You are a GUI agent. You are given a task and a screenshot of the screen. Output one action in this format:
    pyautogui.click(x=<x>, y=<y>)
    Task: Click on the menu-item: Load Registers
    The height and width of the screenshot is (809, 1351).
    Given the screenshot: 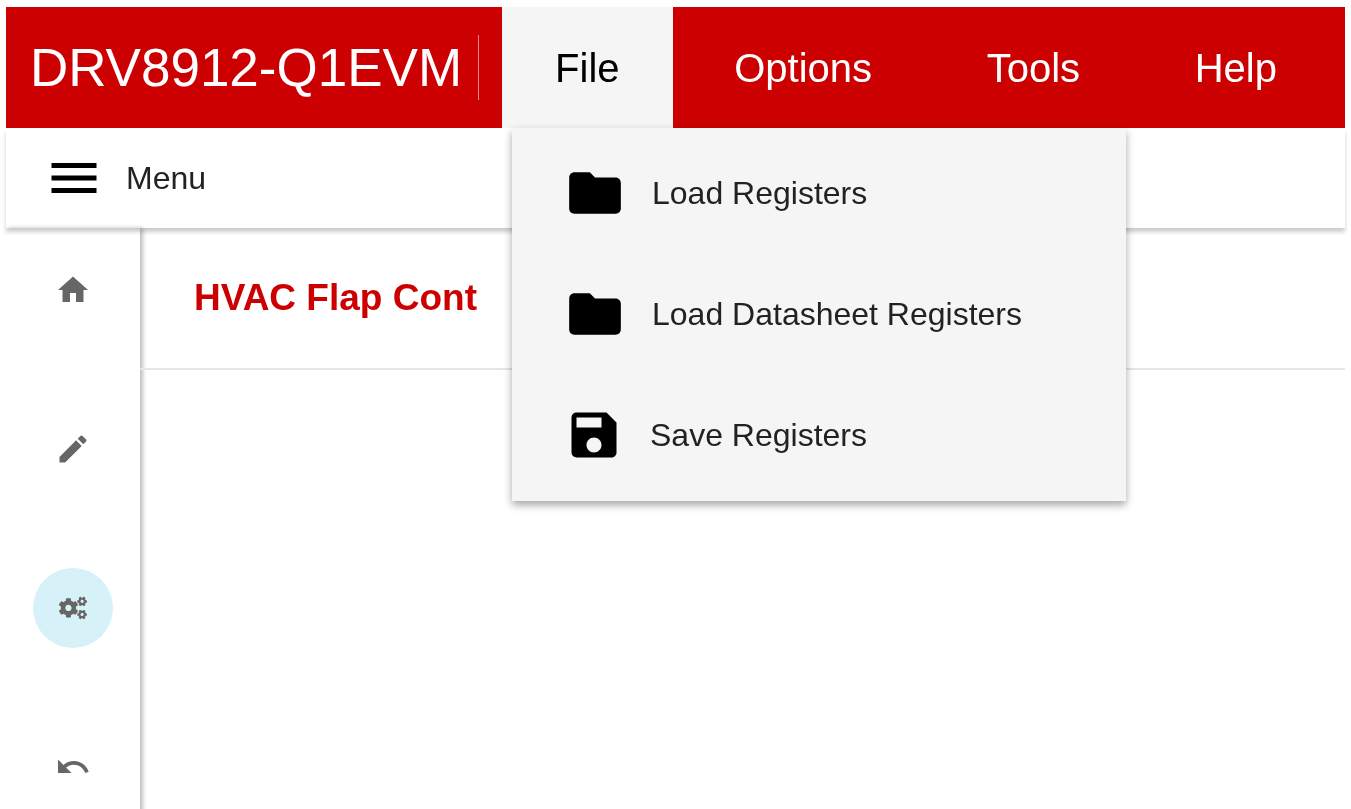 What is the action you would take?
    pyautogui.click(x=819, y=192)
    